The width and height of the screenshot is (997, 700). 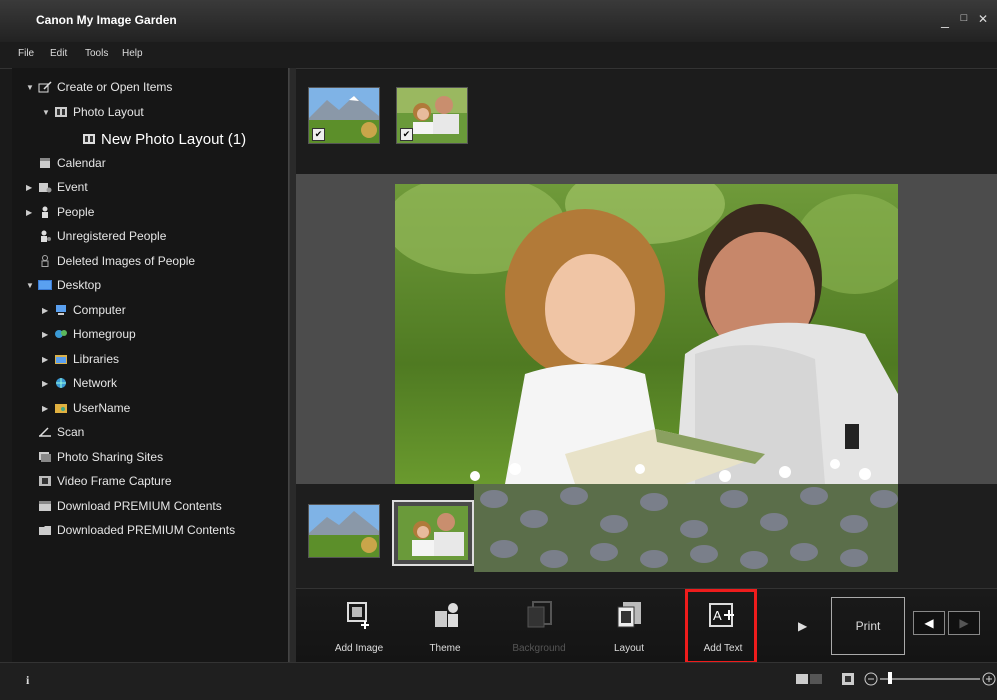 What do you see at coordinates (45, 432) in the screenshot?
I see `scan-icon` at bounding box center [45, 432].